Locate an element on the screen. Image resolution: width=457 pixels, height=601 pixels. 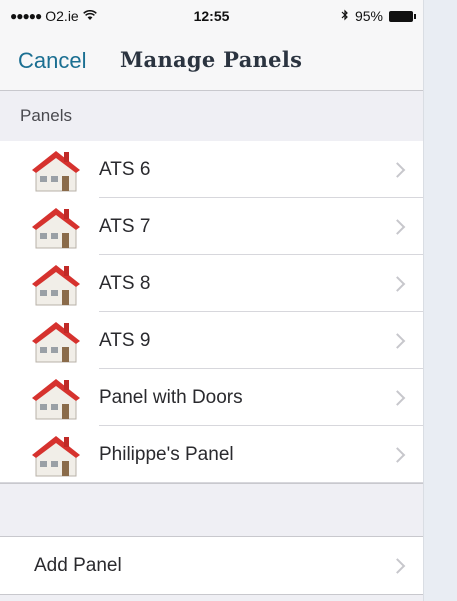
status-bar: ●●●●● O2.ie 12:55 95% is located at coordinates (211, 16).